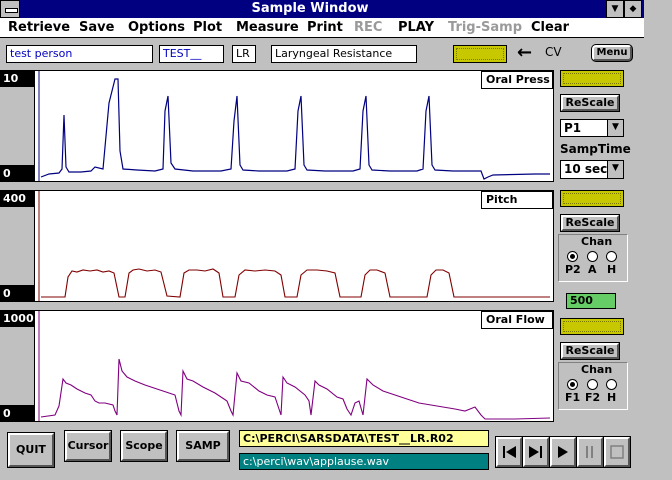 The width and height of the screenshot is (672, 480). What do you see at coordinates (17, 173) in the screenshot?
I see `oral-press-scale-min: 0` at bounding box center [17, 173].